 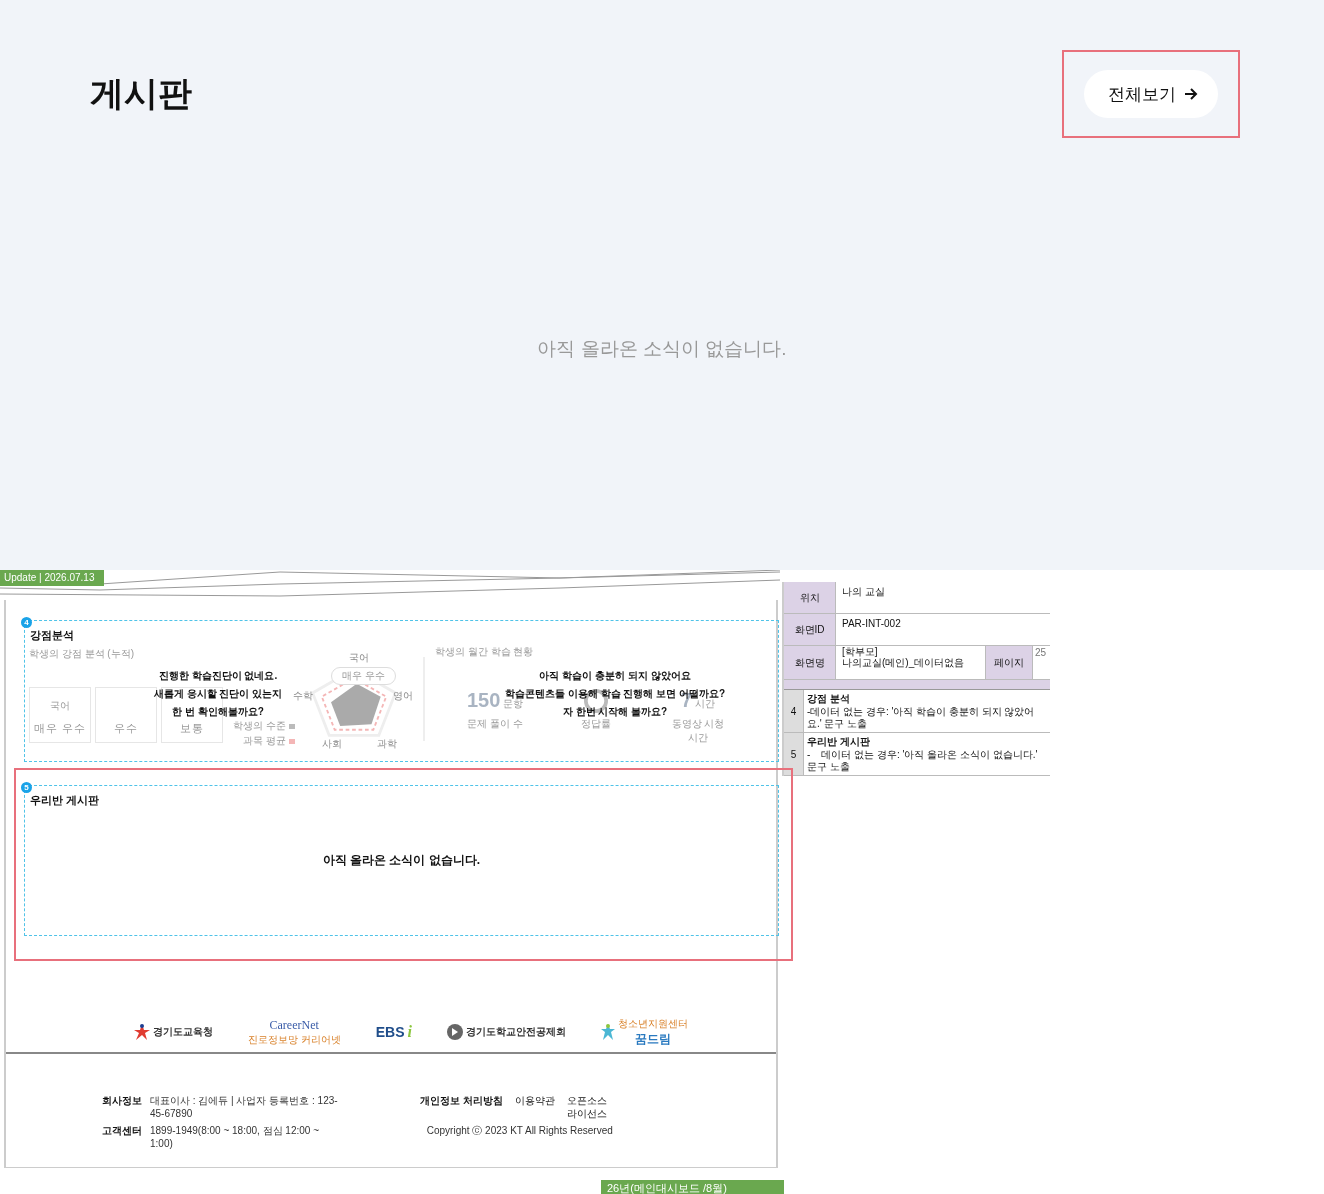 I want to click on stat-unit: 시간, so click(x=705, y=704).